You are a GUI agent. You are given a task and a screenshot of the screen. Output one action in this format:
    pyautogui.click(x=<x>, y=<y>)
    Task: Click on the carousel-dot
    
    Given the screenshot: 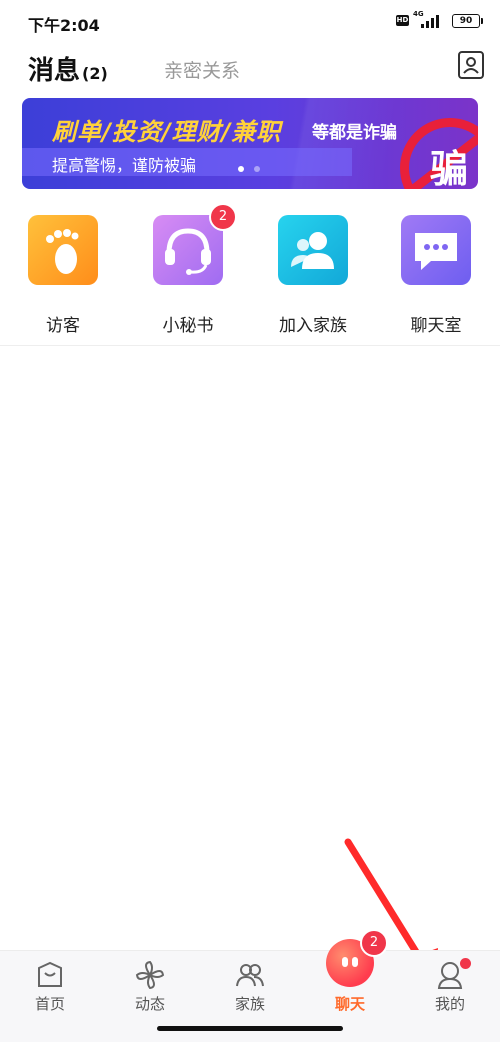 What is the action you would take?
    pyautogui.click(x=257, y=169)
    